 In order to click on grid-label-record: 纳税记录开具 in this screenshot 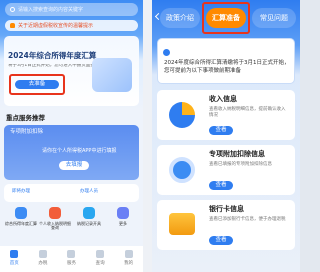, I will do `click(89, 223)`.